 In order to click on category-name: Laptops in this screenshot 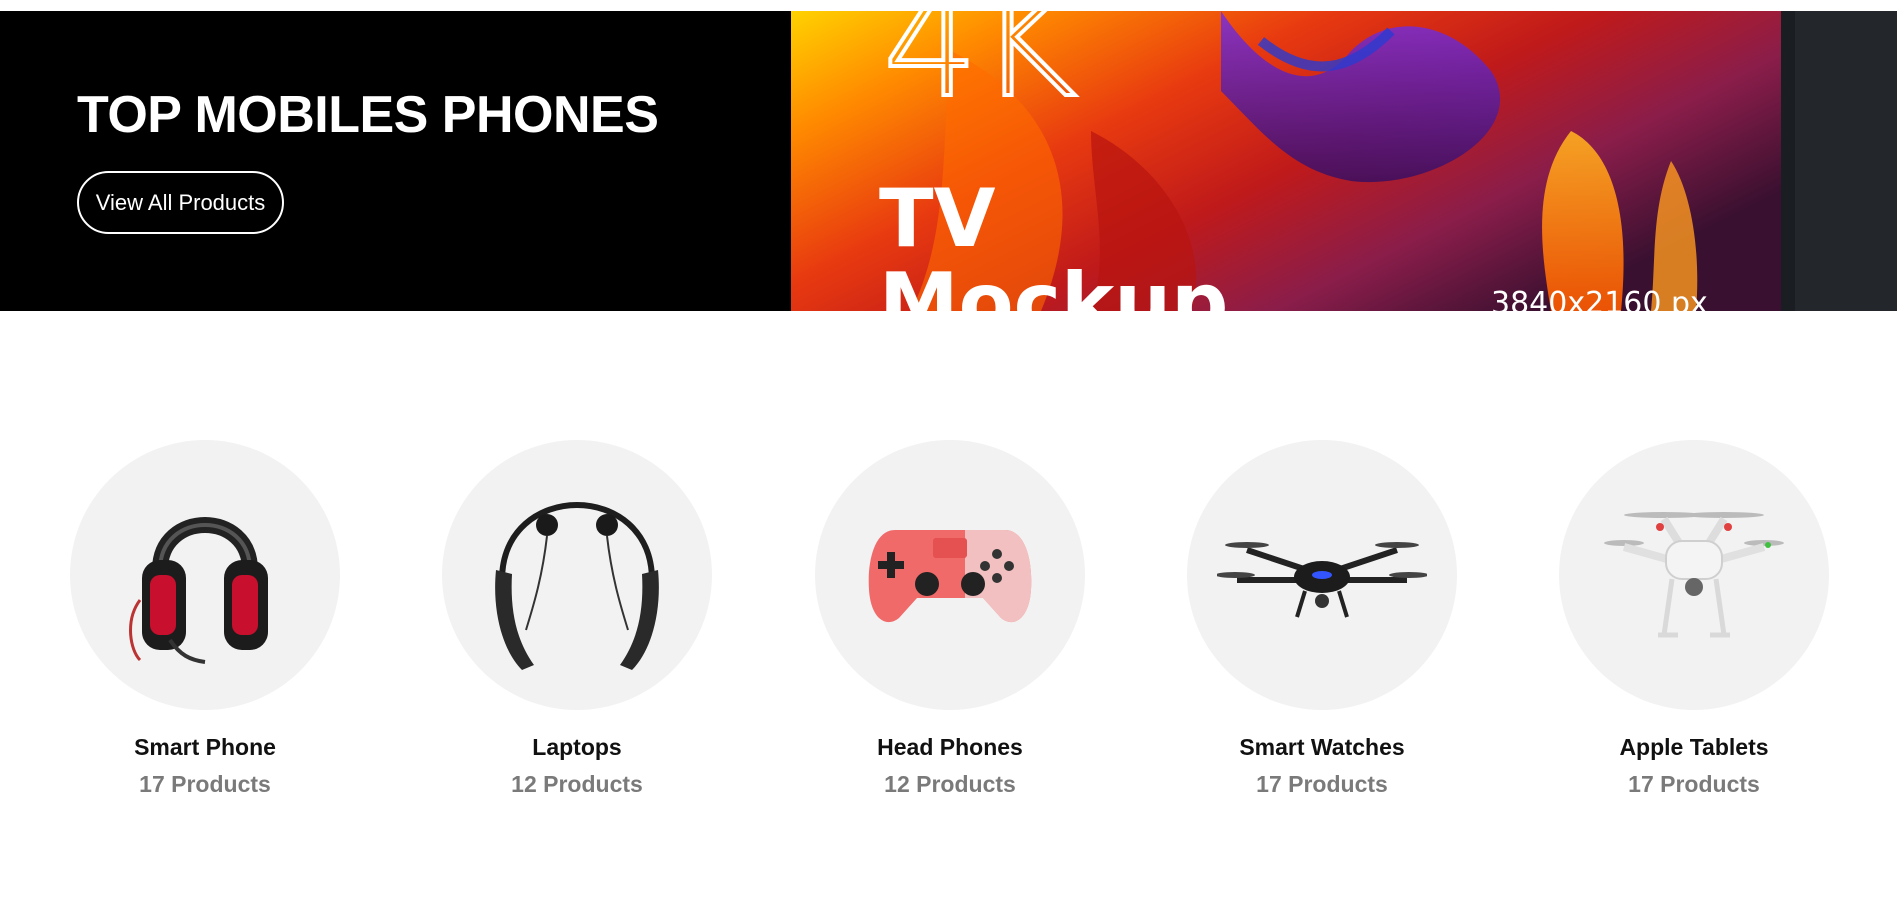, I will do `click(577, 747)`.